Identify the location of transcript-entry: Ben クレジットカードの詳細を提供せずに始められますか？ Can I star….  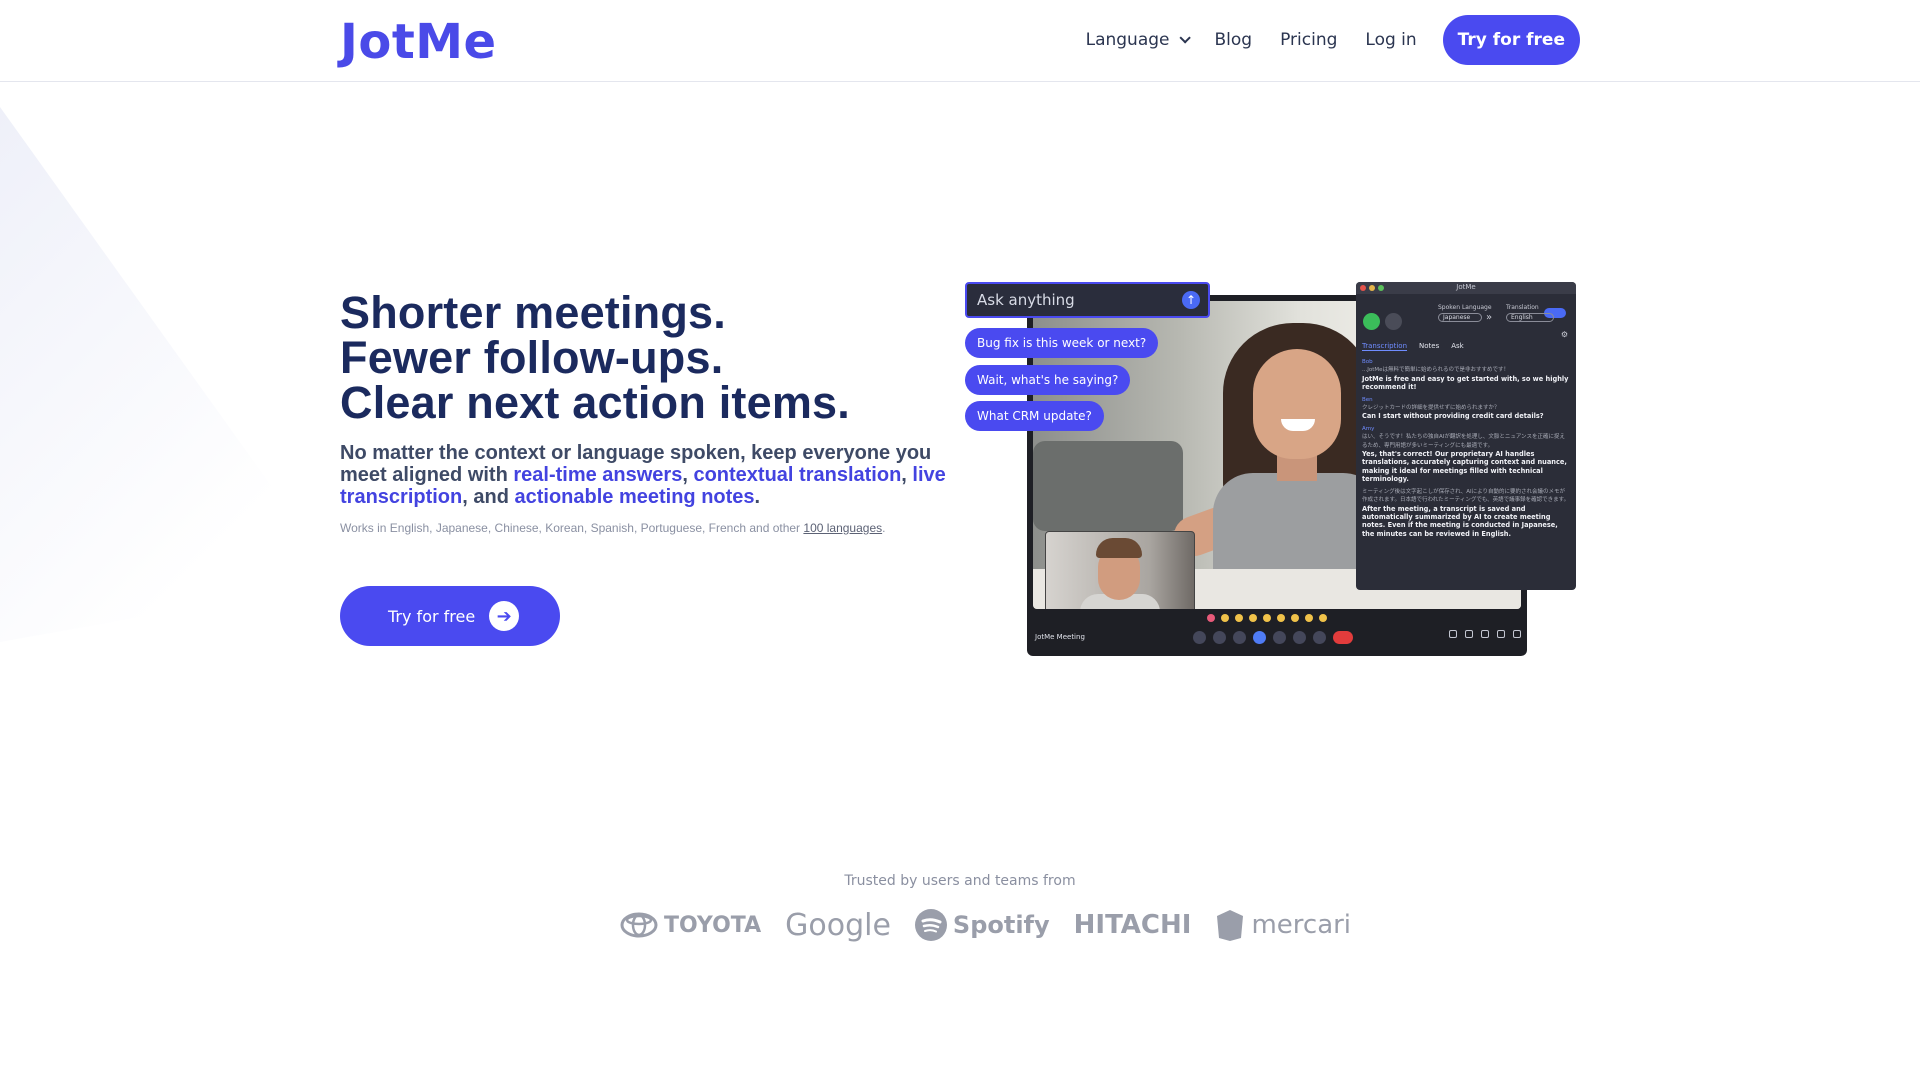
(1466, 408).